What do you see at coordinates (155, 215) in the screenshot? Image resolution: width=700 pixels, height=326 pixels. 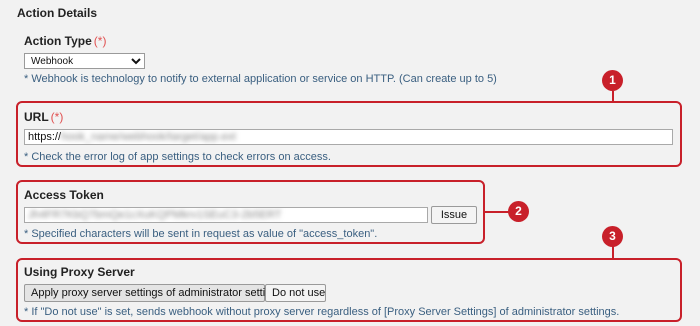 I see `access-token-obscured-value: Jh4FR7KbQ7bmQe1cXuKQPMkrv1SEuC3-2b5ERT` at bounding box center [155, 215].